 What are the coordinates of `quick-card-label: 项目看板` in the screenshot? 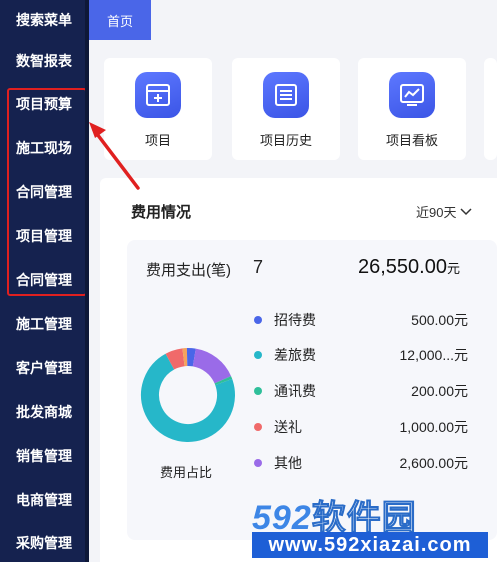 It's located at (411, 140).